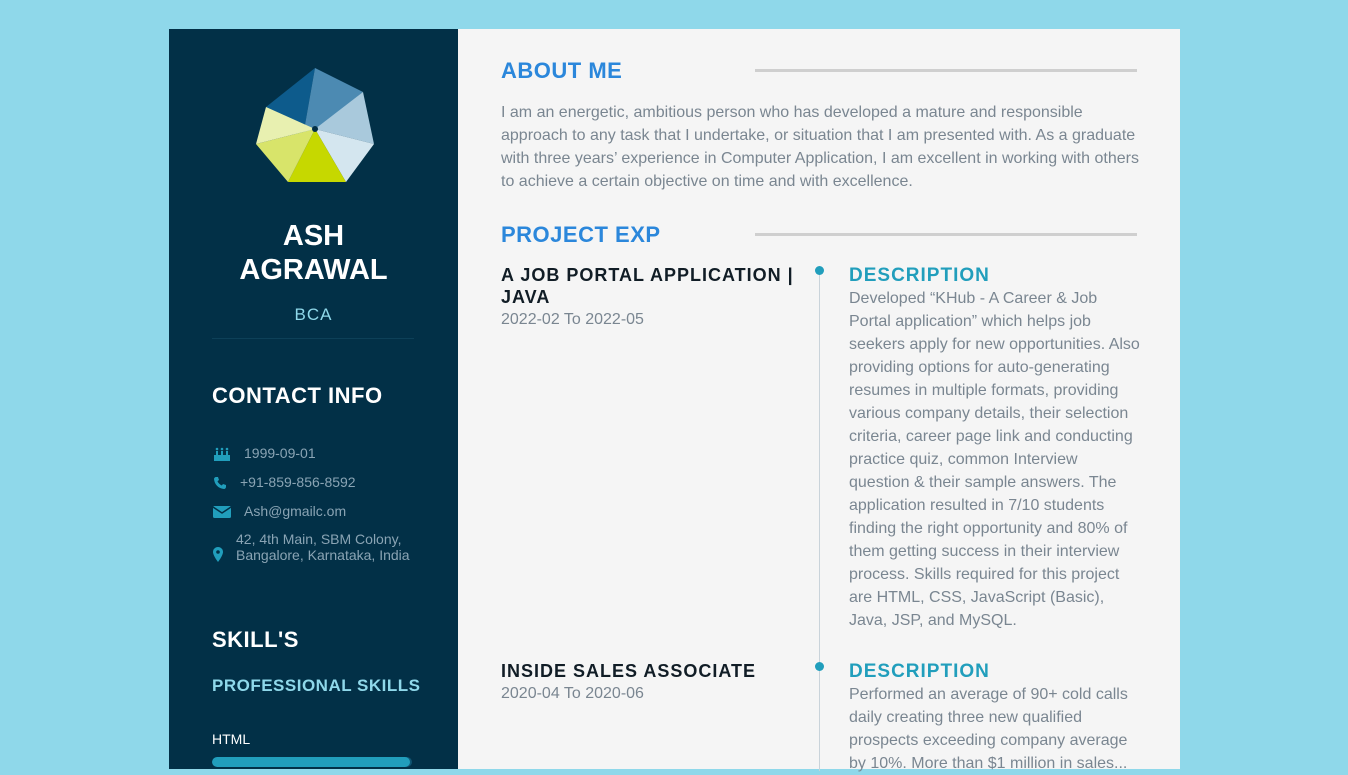 This screenshot has height=775, width=1348. What do you see at coordinates (220, 483) in the screenshot?
I see `phone-icon` at bounding box center [220, 483].